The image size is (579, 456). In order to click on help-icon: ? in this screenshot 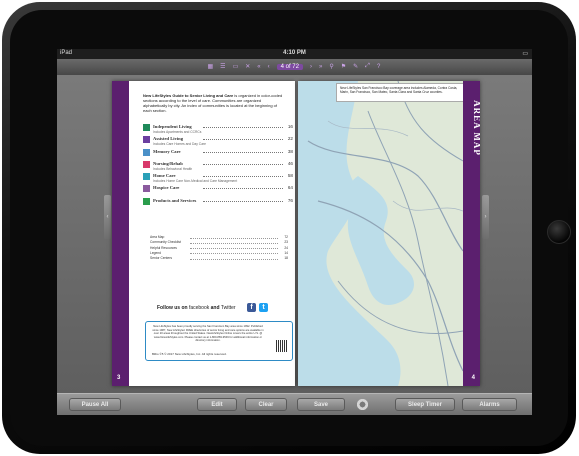, I will do `click(378, 67)`.